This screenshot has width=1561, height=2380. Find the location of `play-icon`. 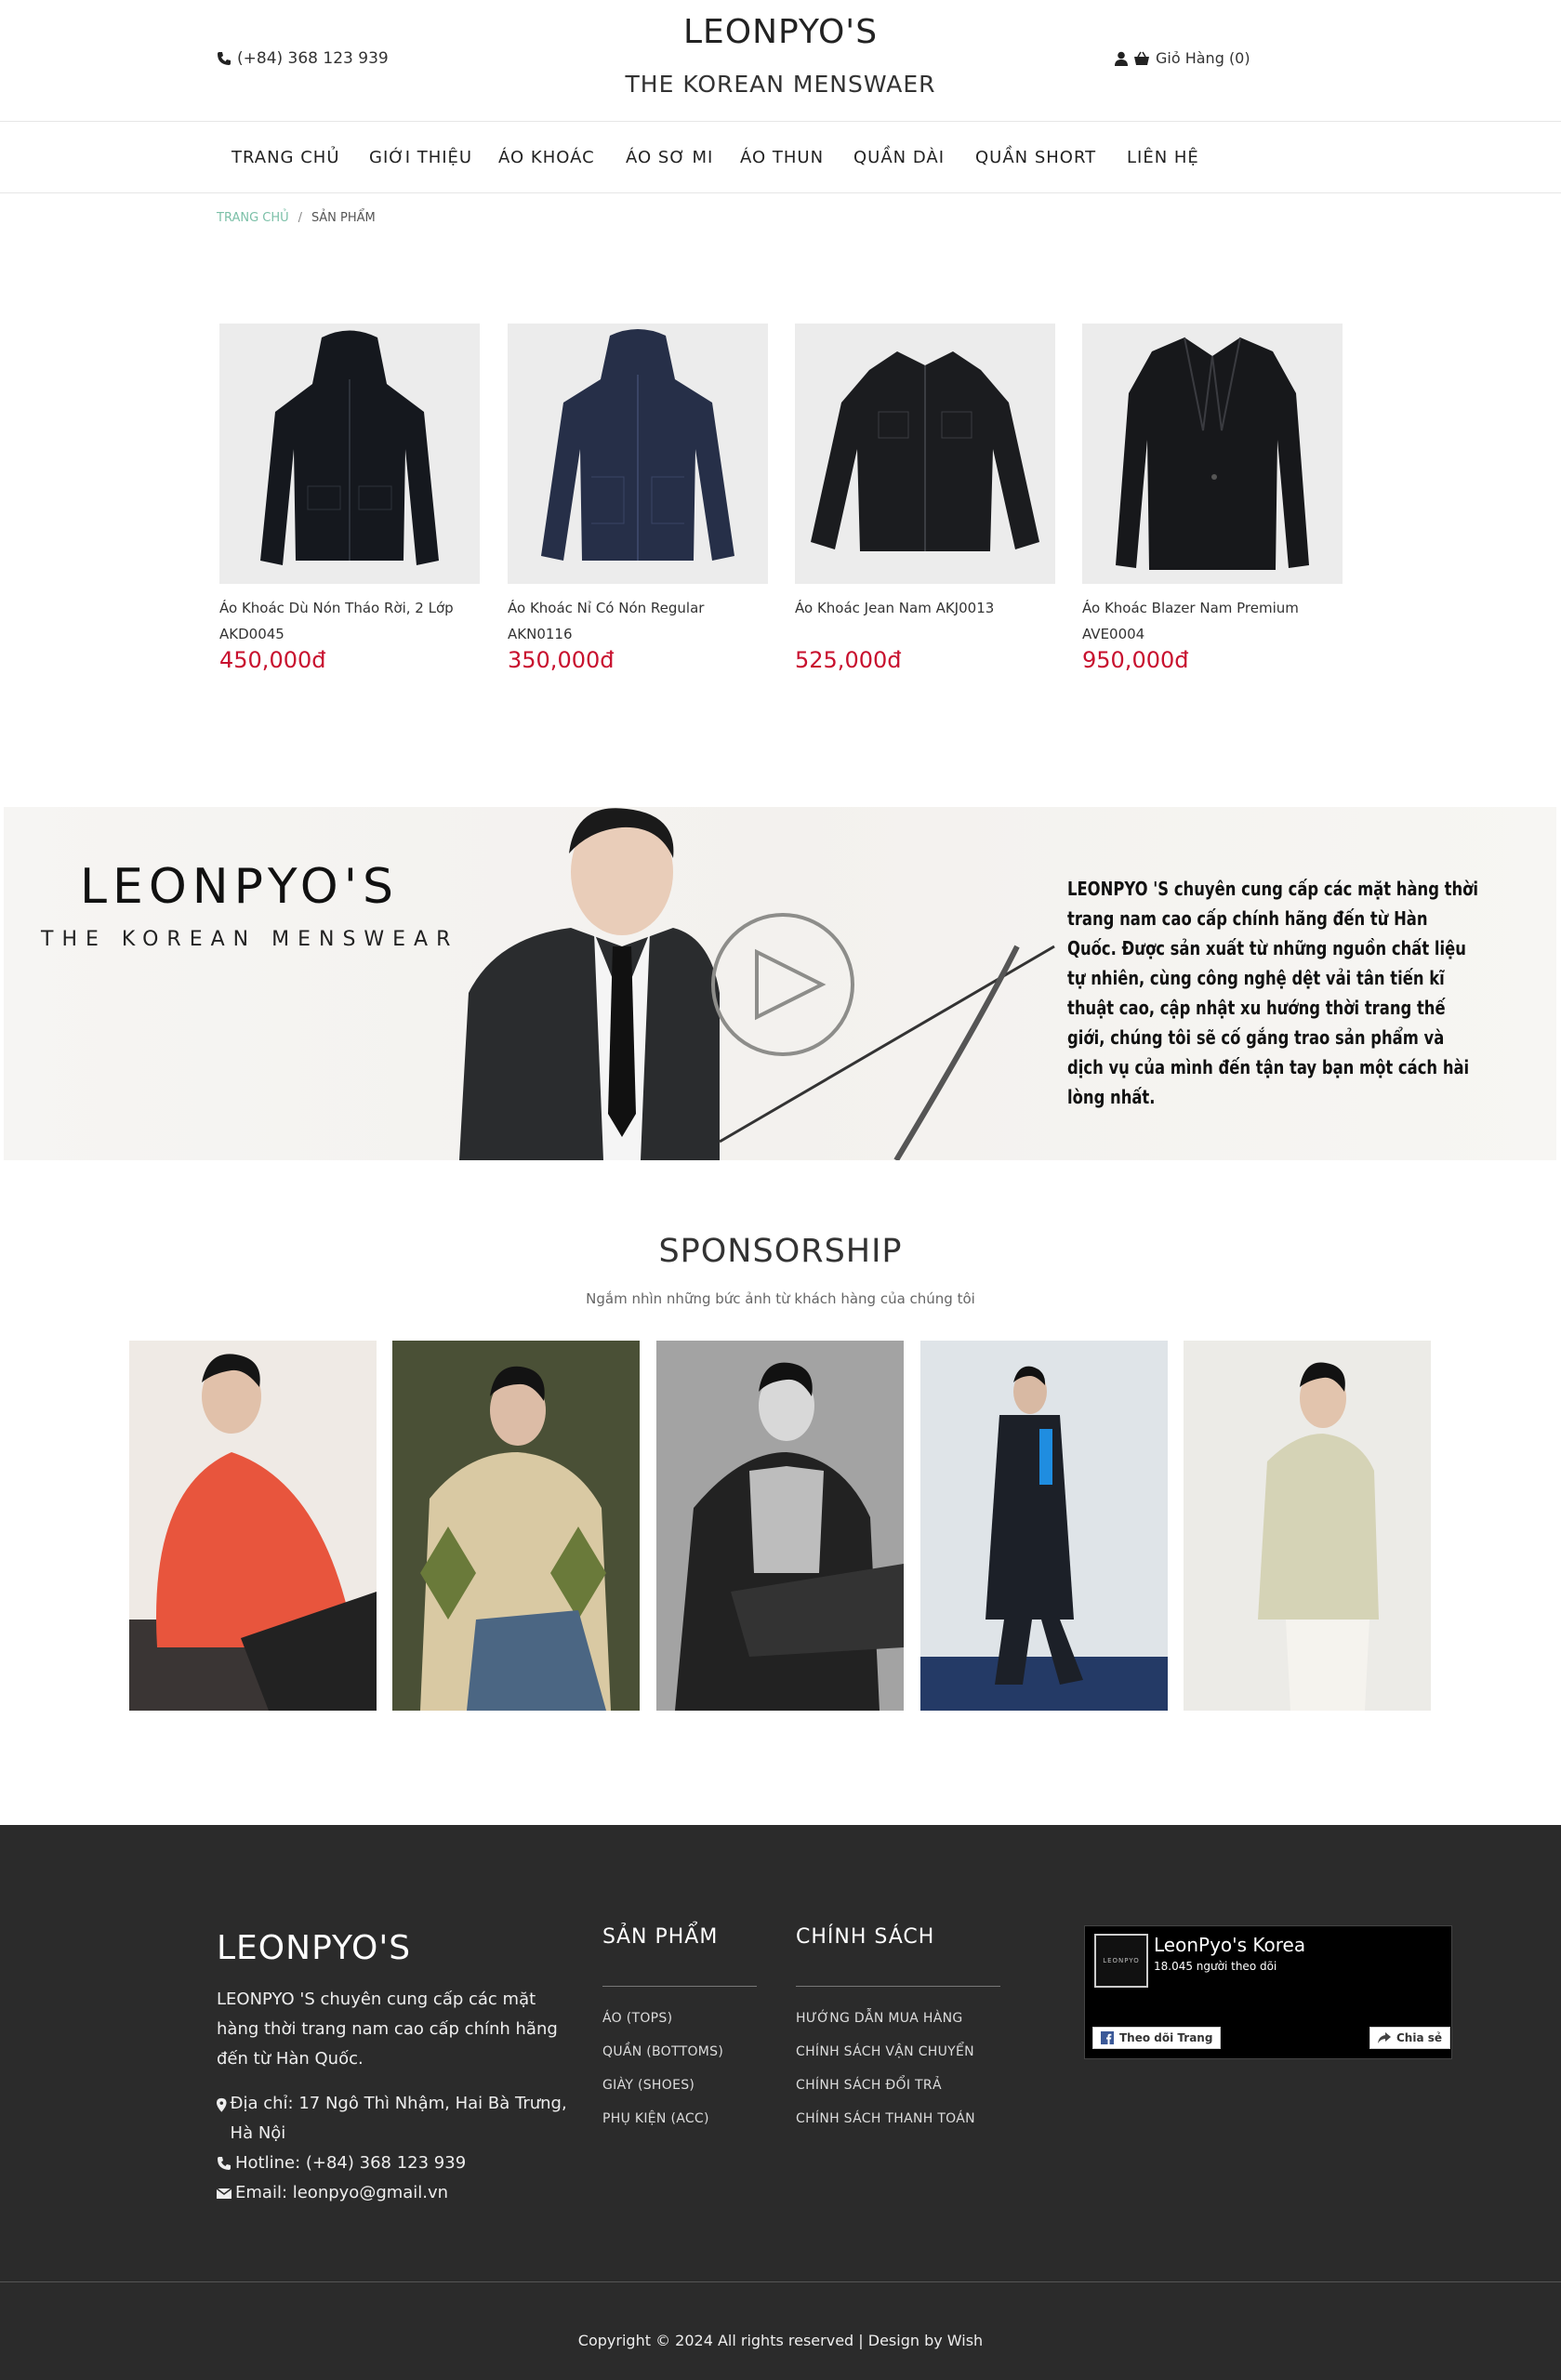

play-icon is located at coordinates (782, 984).